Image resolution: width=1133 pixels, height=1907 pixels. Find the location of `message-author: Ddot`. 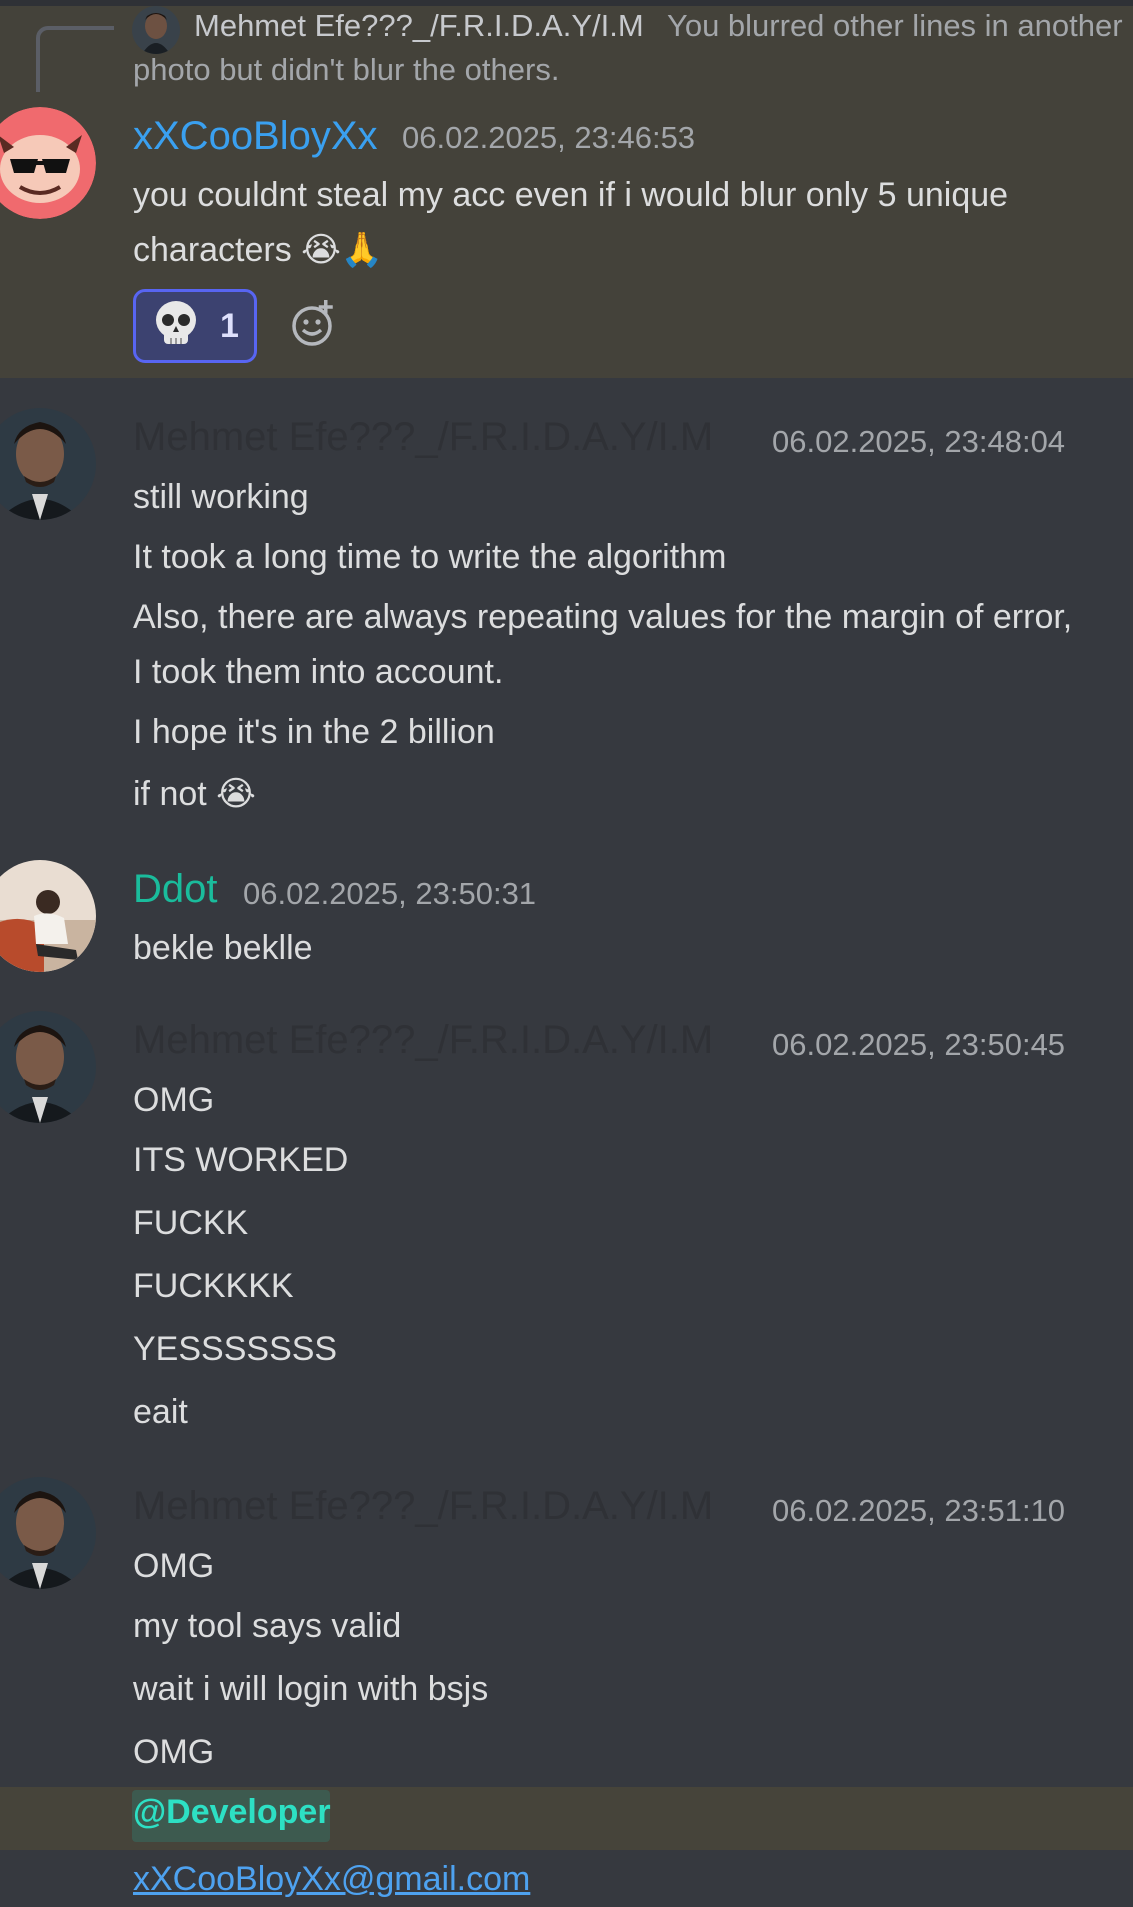

message-author: Ddot is located at coordinates (175, 889).